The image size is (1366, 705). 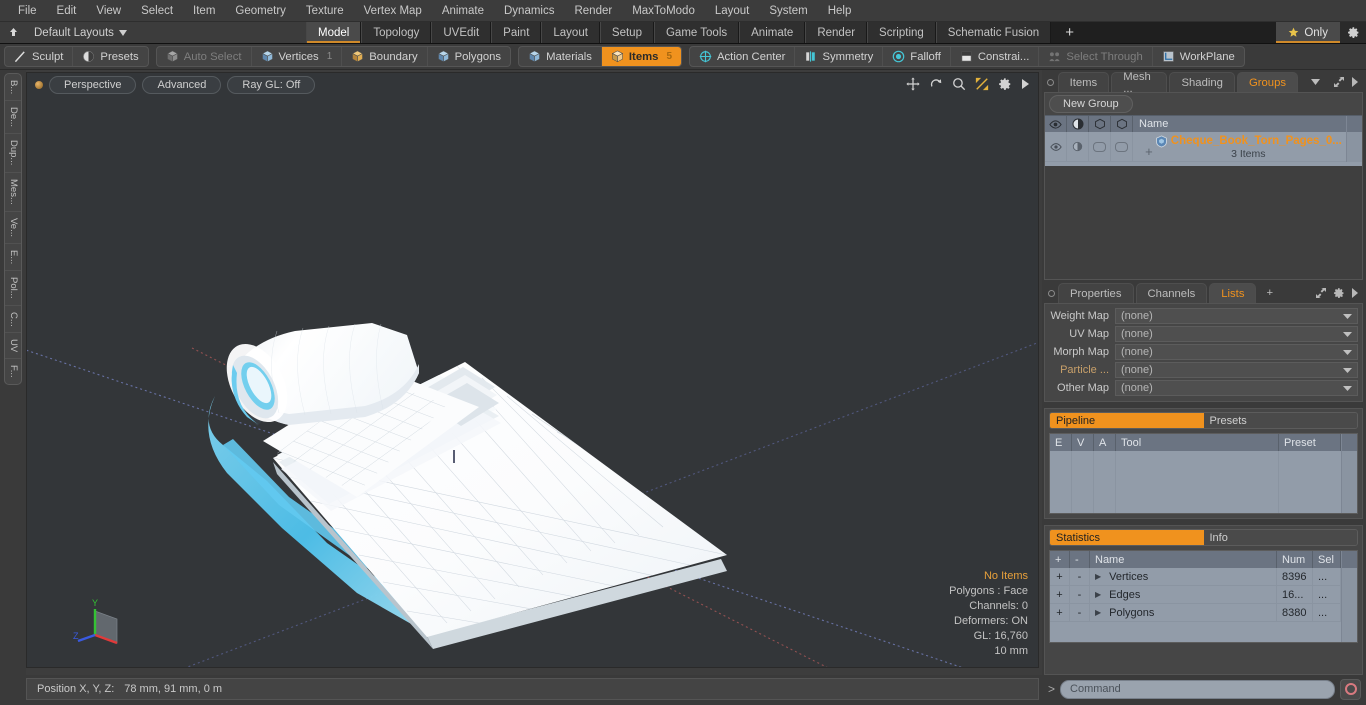 I want to click on menu-item-view: View, so click(x=108, y=11).